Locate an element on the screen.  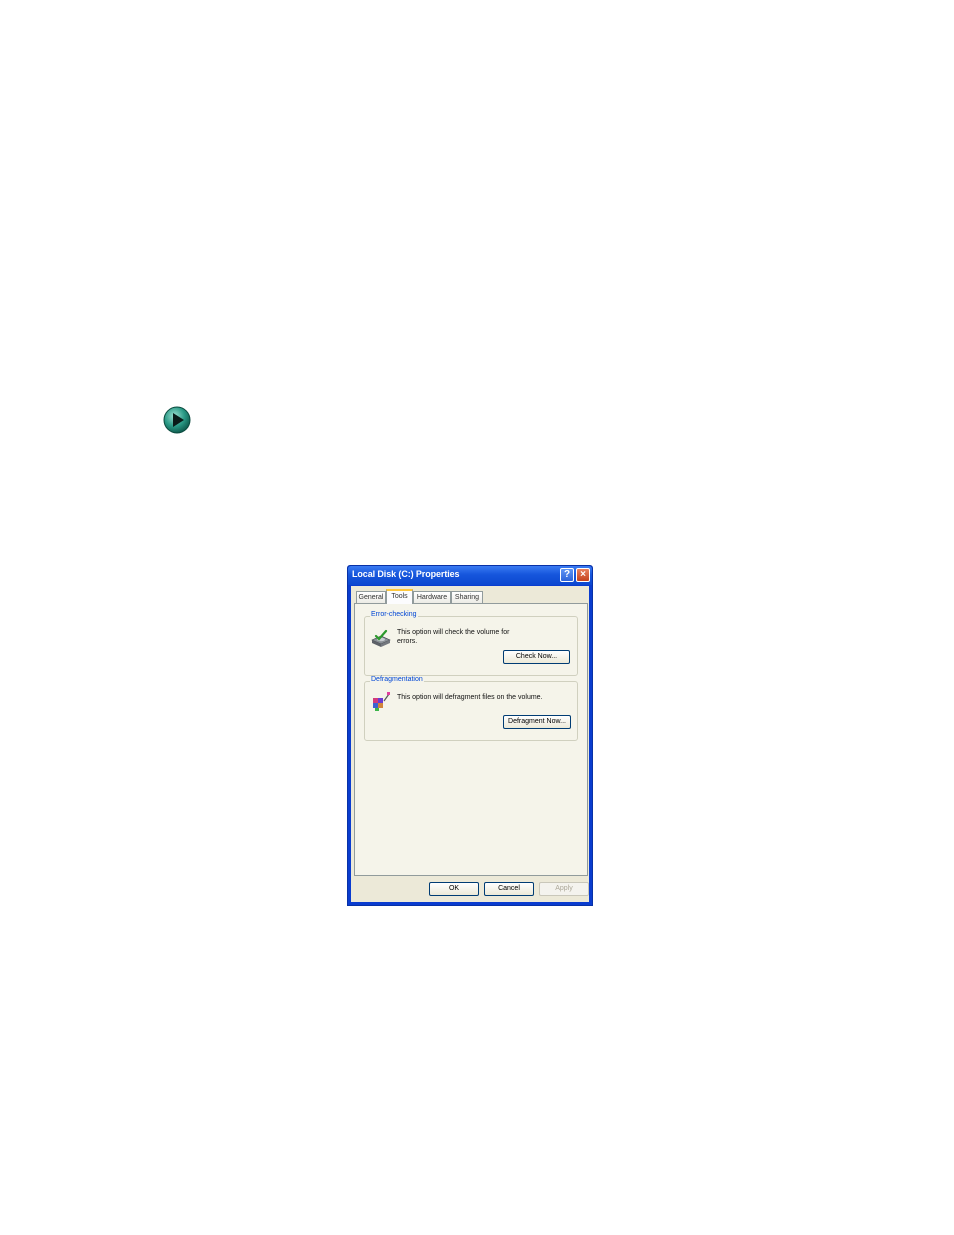
apply-button: Apply is located at coordinates (564, 889).